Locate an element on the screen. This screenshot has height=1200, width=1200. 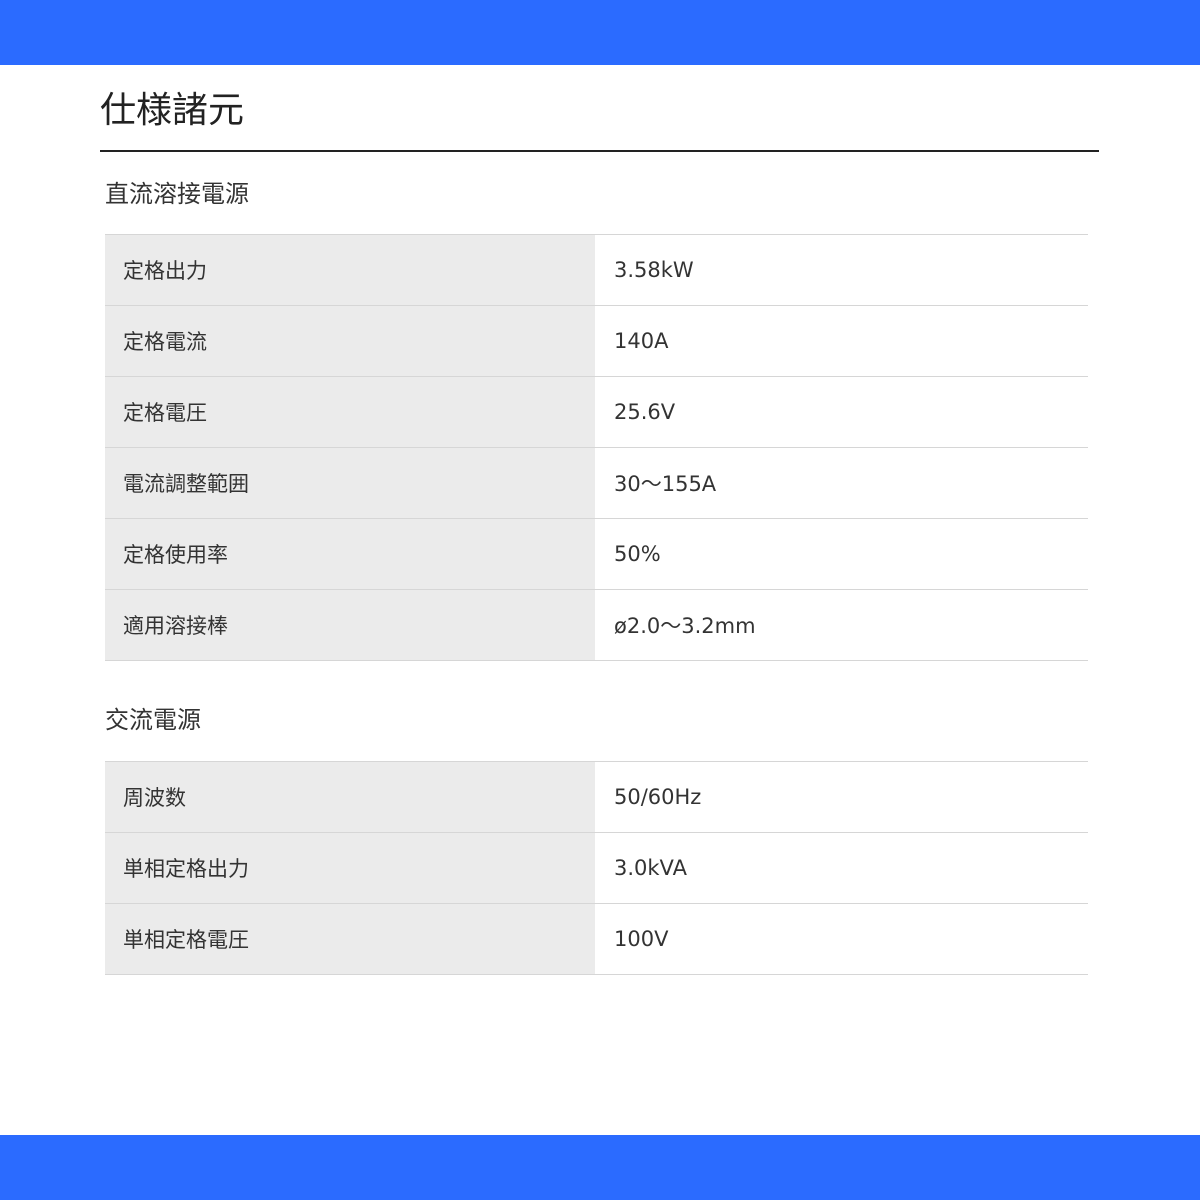
spec-value: 140A is located at coordinates (841, 341).